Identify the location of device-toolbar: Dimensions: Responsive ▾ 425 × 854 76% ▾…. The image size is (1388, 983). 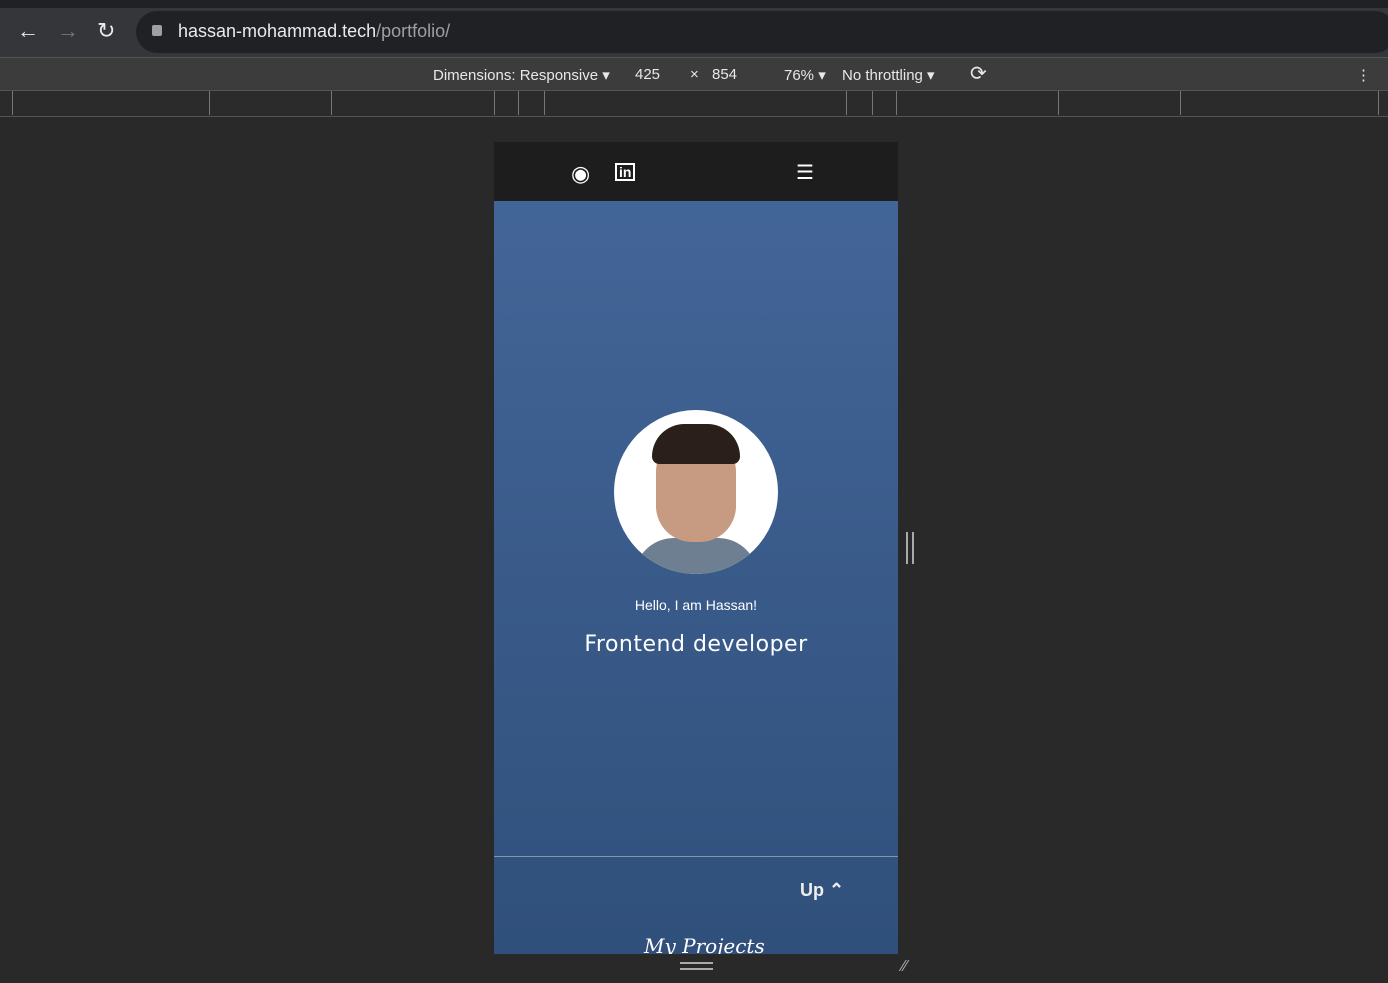
(694, 74).